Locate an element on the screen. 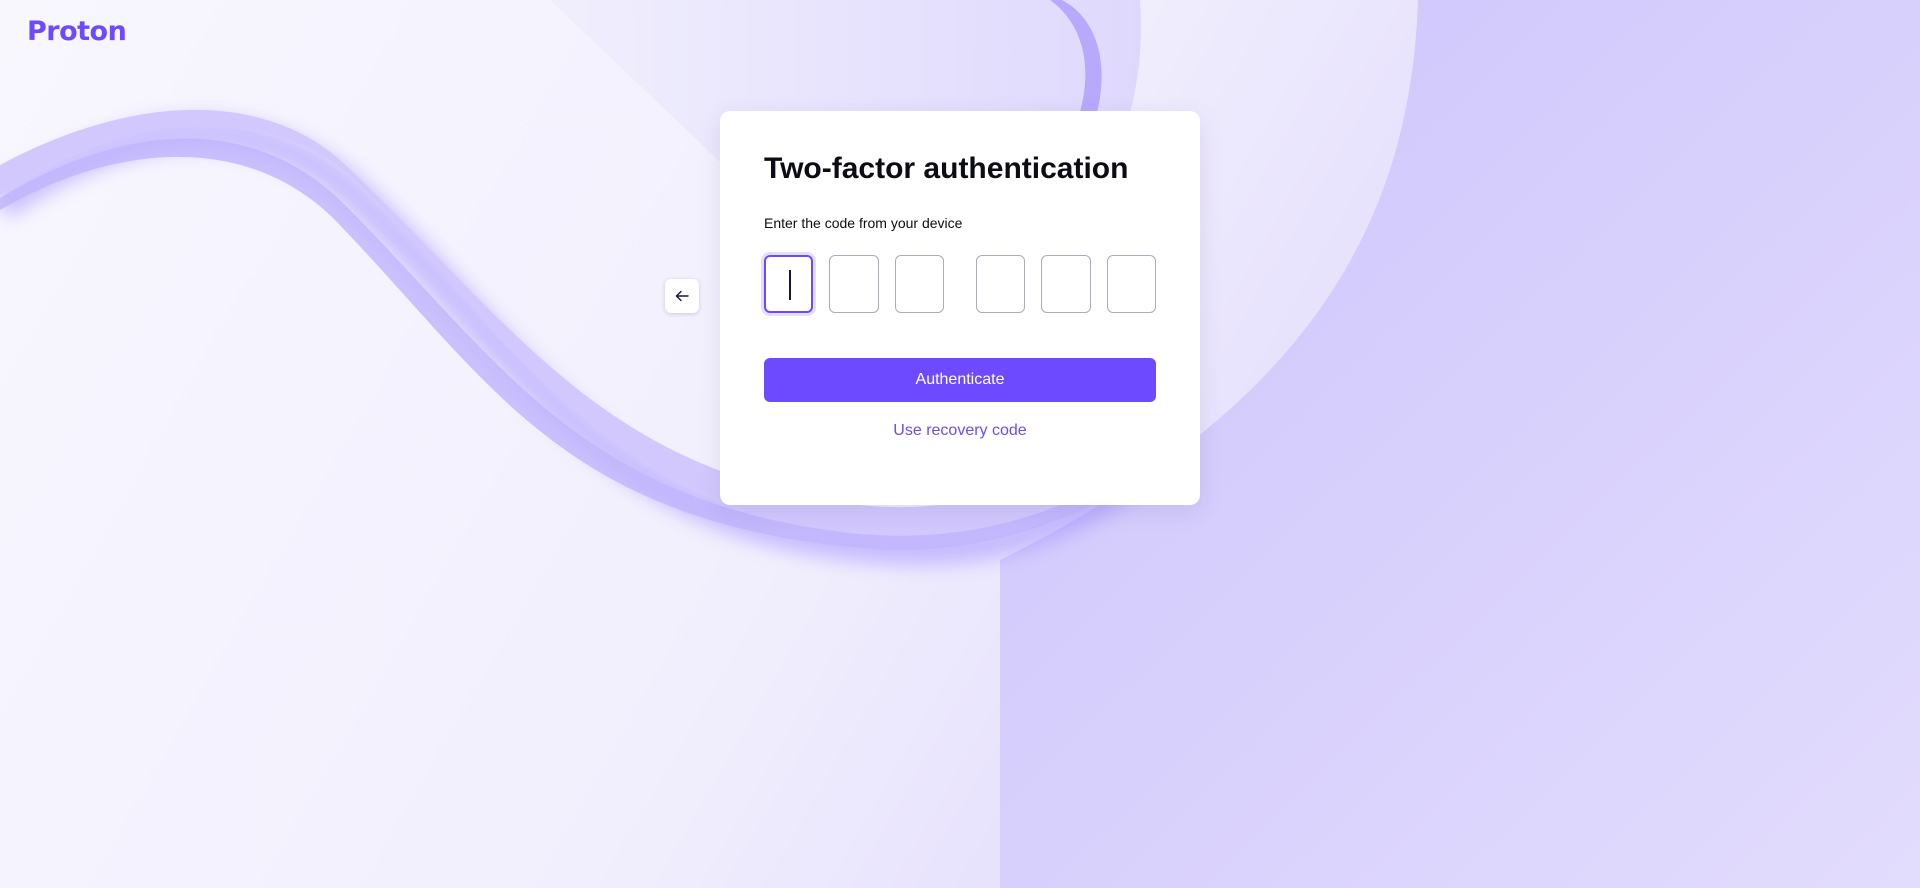 This screenshot has height=888, width=1920. text-caret is located at coordinates (790, 285).